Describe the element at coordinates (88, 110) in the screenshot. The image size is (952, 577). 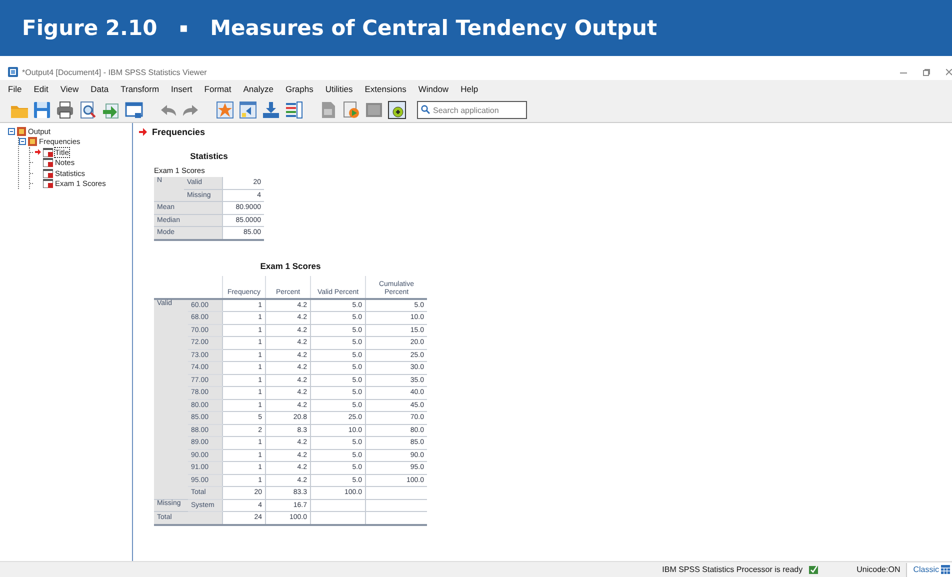
I see `print-preview-icon` at that location.